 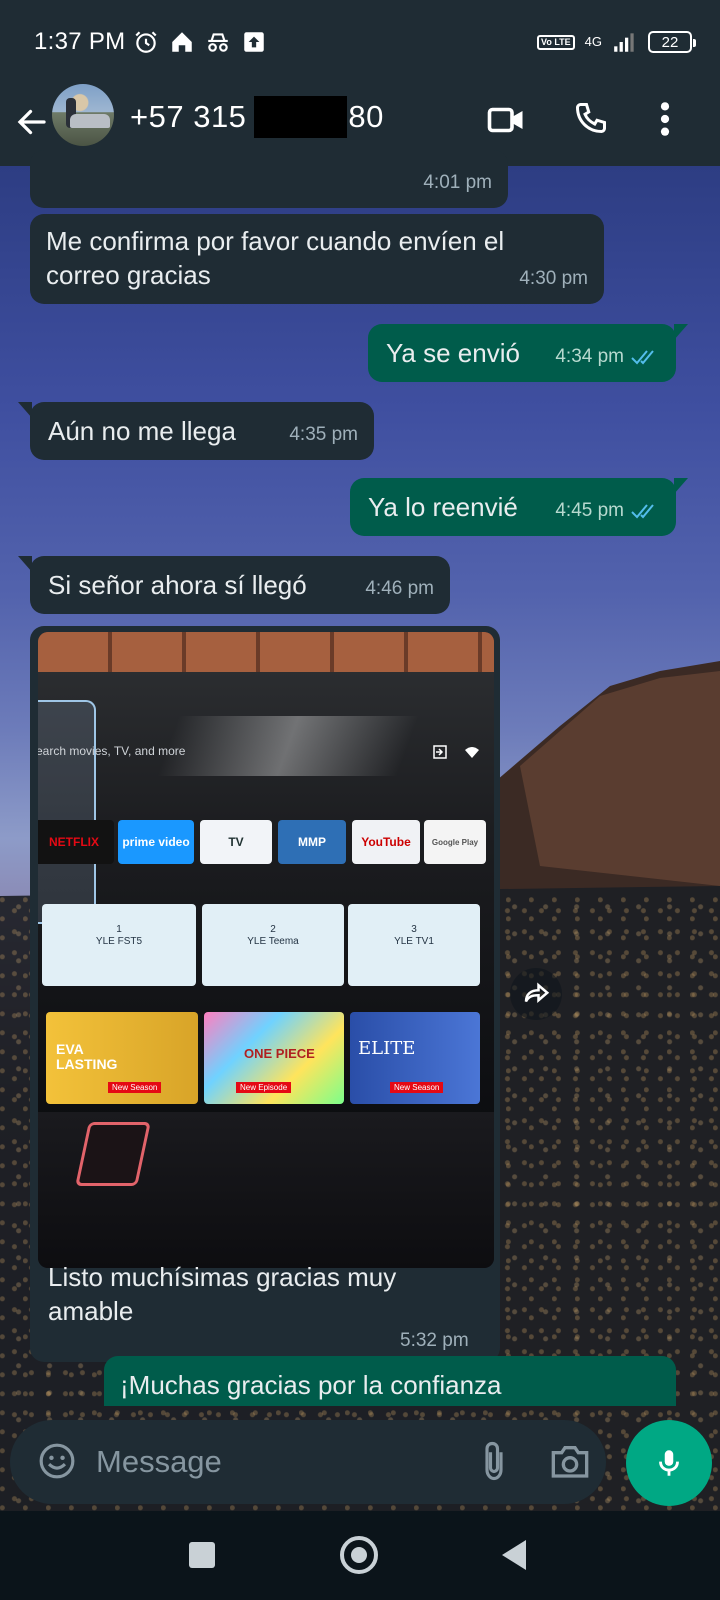 I want to click on message-time: 4:30 pm, so click(x=553, y=278).